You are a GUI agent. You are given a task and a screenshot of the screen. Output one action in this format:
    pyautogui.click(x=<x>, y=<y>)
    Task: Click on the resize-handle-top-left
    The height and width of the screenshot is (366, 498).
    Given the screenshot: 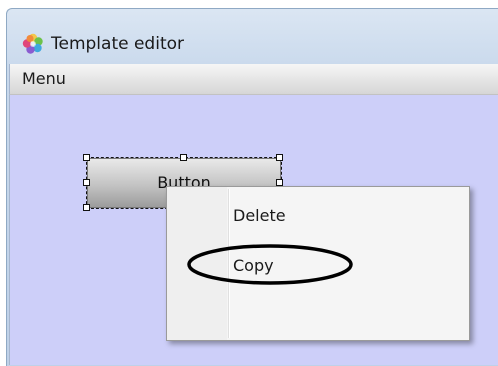 What is the action you would take?
    pyautogui.click(x=86, y=157)
    